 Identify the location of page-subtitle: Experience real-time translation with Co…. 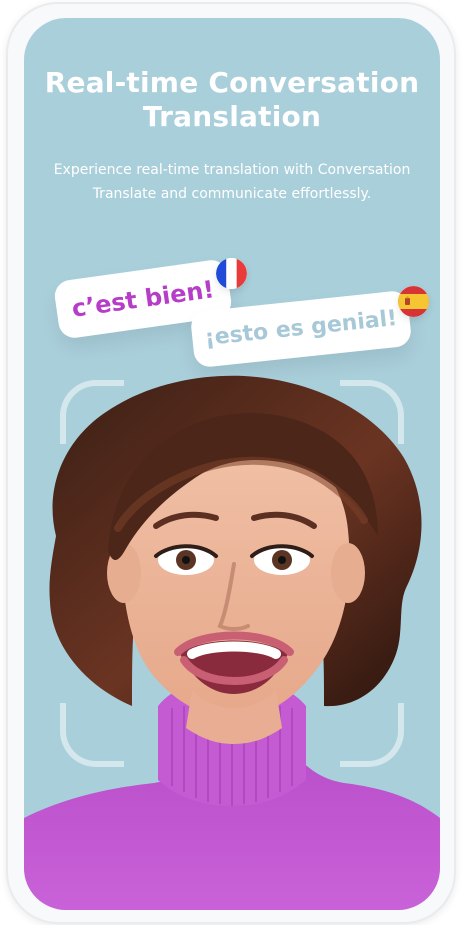
(232, 182).